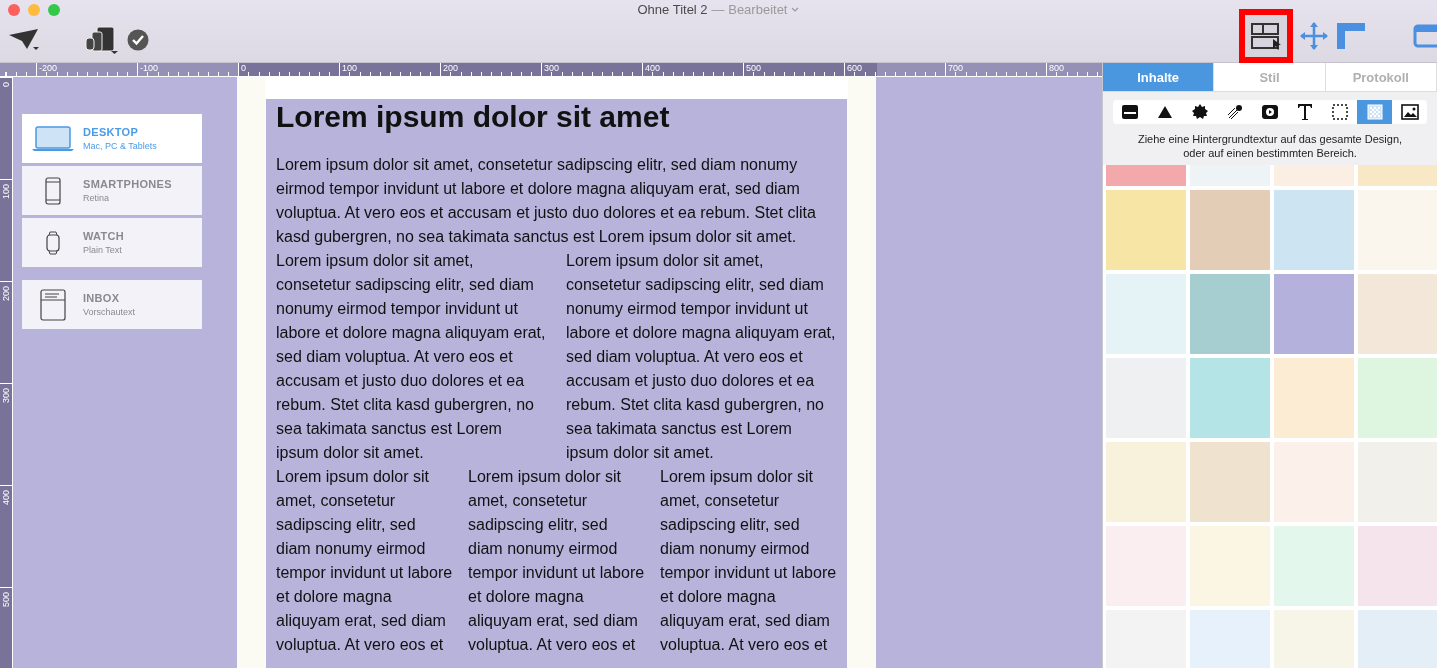 Image resolution: width=1437 pixels, height=668 pixels. I want to click on window-title: Ohne Titel 2, so click(672, 9).